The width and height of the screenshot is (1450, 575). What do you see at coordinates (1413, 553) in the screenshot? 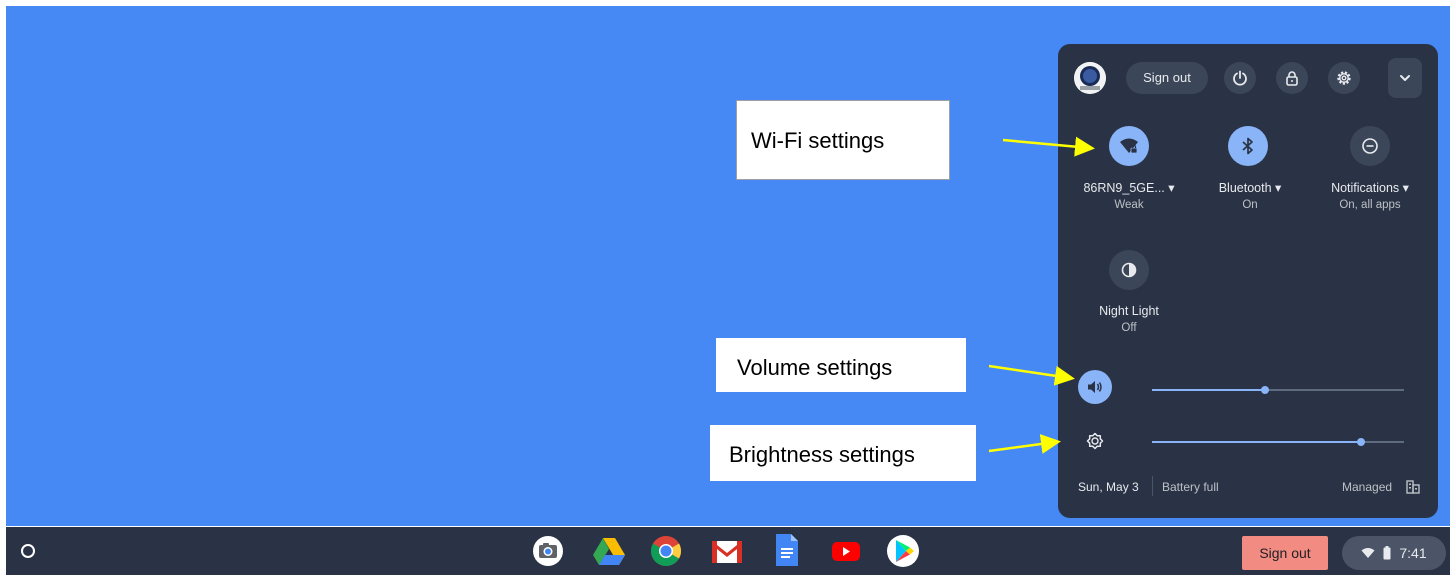
I see `clock-time: 7:41` at bounding box center [1413, 553].